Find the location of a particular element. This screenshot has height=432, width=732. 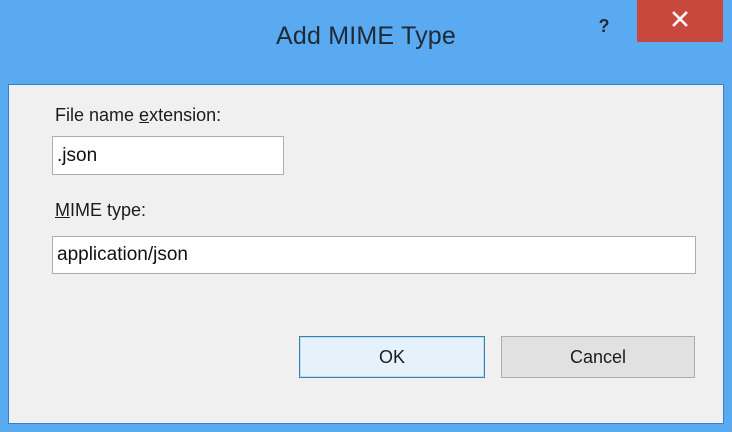

close-button is located at coordinates (680, 21).